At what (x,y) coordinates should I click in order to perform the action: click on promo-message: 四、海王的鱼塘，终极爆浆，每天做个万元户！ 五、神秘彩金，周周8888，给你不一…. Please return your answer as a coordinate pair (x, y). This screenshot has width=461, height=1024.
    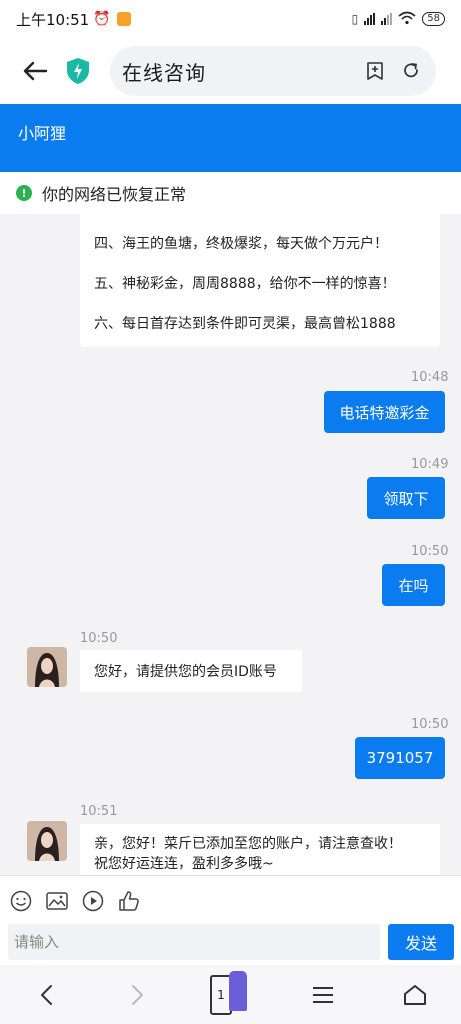
    Looking at the image, I should click on (260, 280).